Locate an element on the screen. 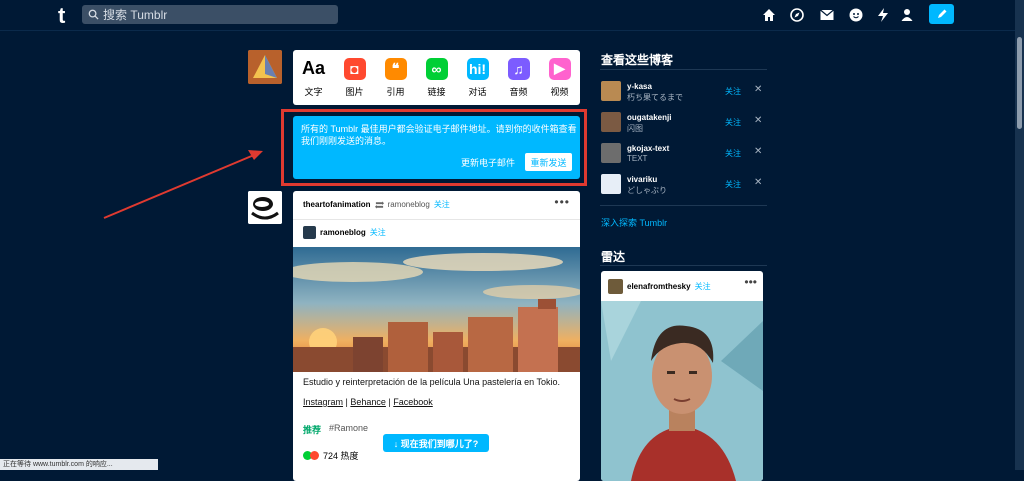  tag-ramone: #Ramone is located at coordinates (348, 429).